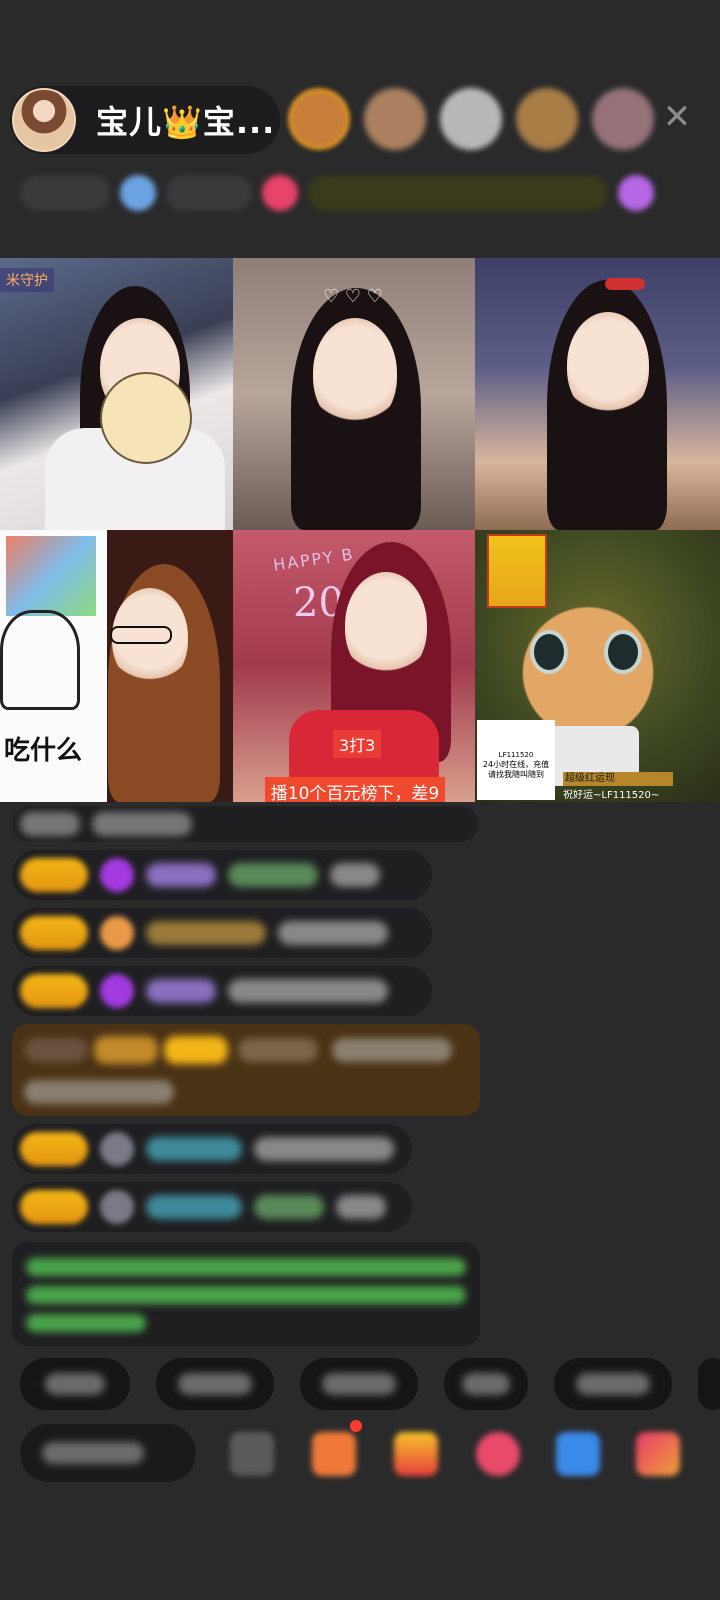 This screenshot has width=720, height=1600. Describe the element at coordinates (658, 1454) in the screenshot. I see `more-icon` at that location.